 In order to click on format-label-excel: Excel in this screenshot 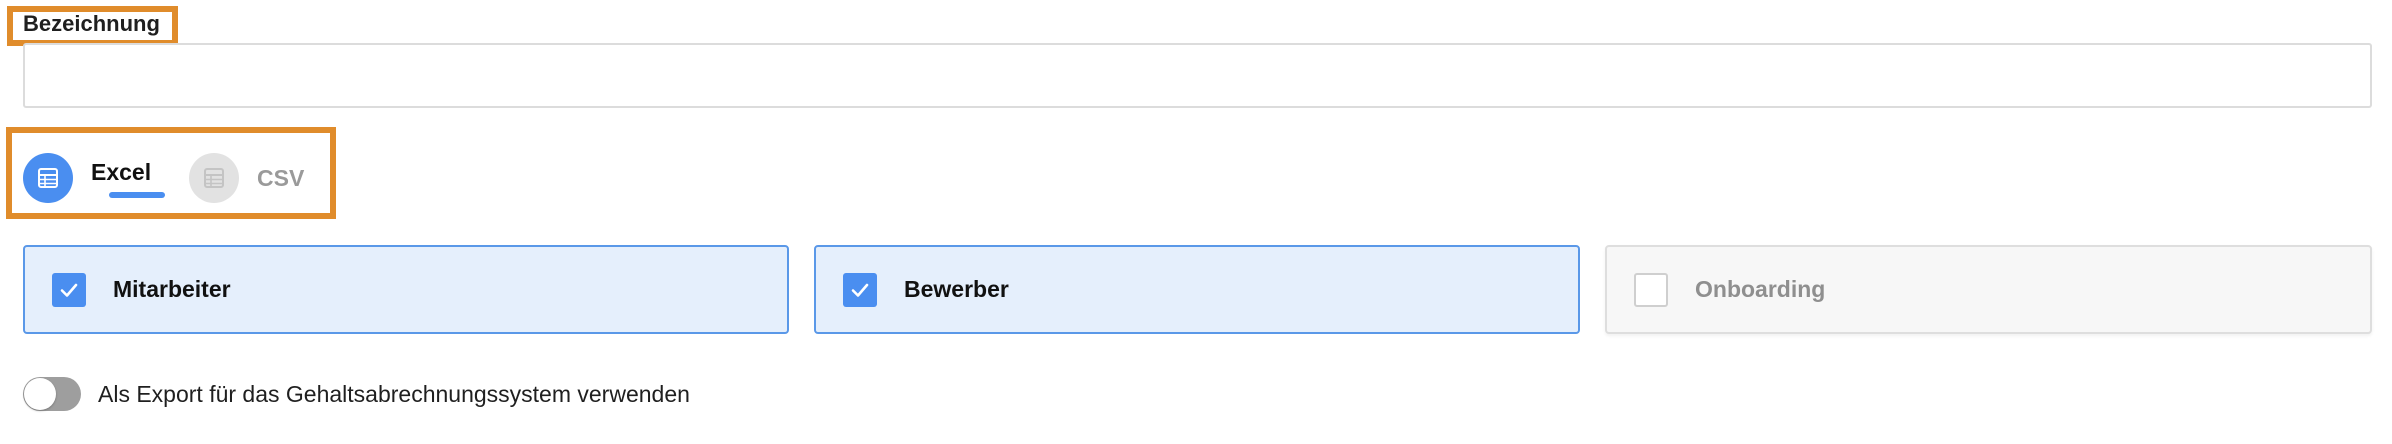, I will do `click(121, 171)`.